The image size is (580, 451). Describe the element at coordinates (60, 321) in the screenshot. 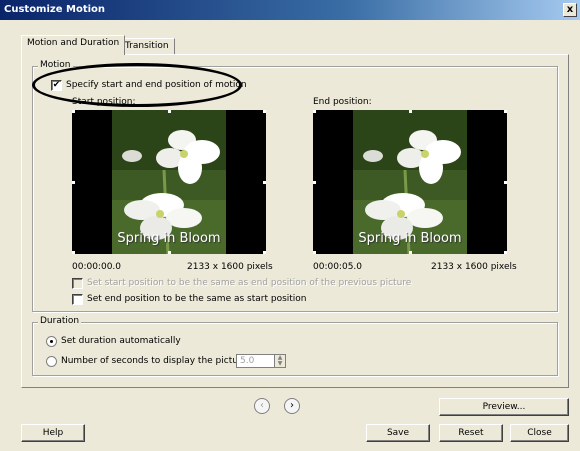

I see `duration-legend: Duration` at that location.